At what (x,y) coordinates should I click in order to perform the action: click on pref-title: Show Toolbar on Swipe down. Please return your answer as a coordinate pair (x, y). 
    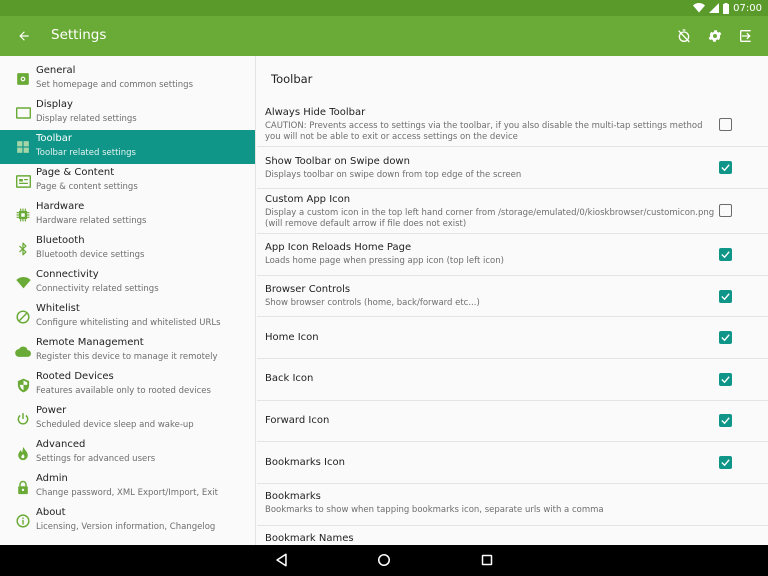
    Looking at the image, I should click on (337, 161).